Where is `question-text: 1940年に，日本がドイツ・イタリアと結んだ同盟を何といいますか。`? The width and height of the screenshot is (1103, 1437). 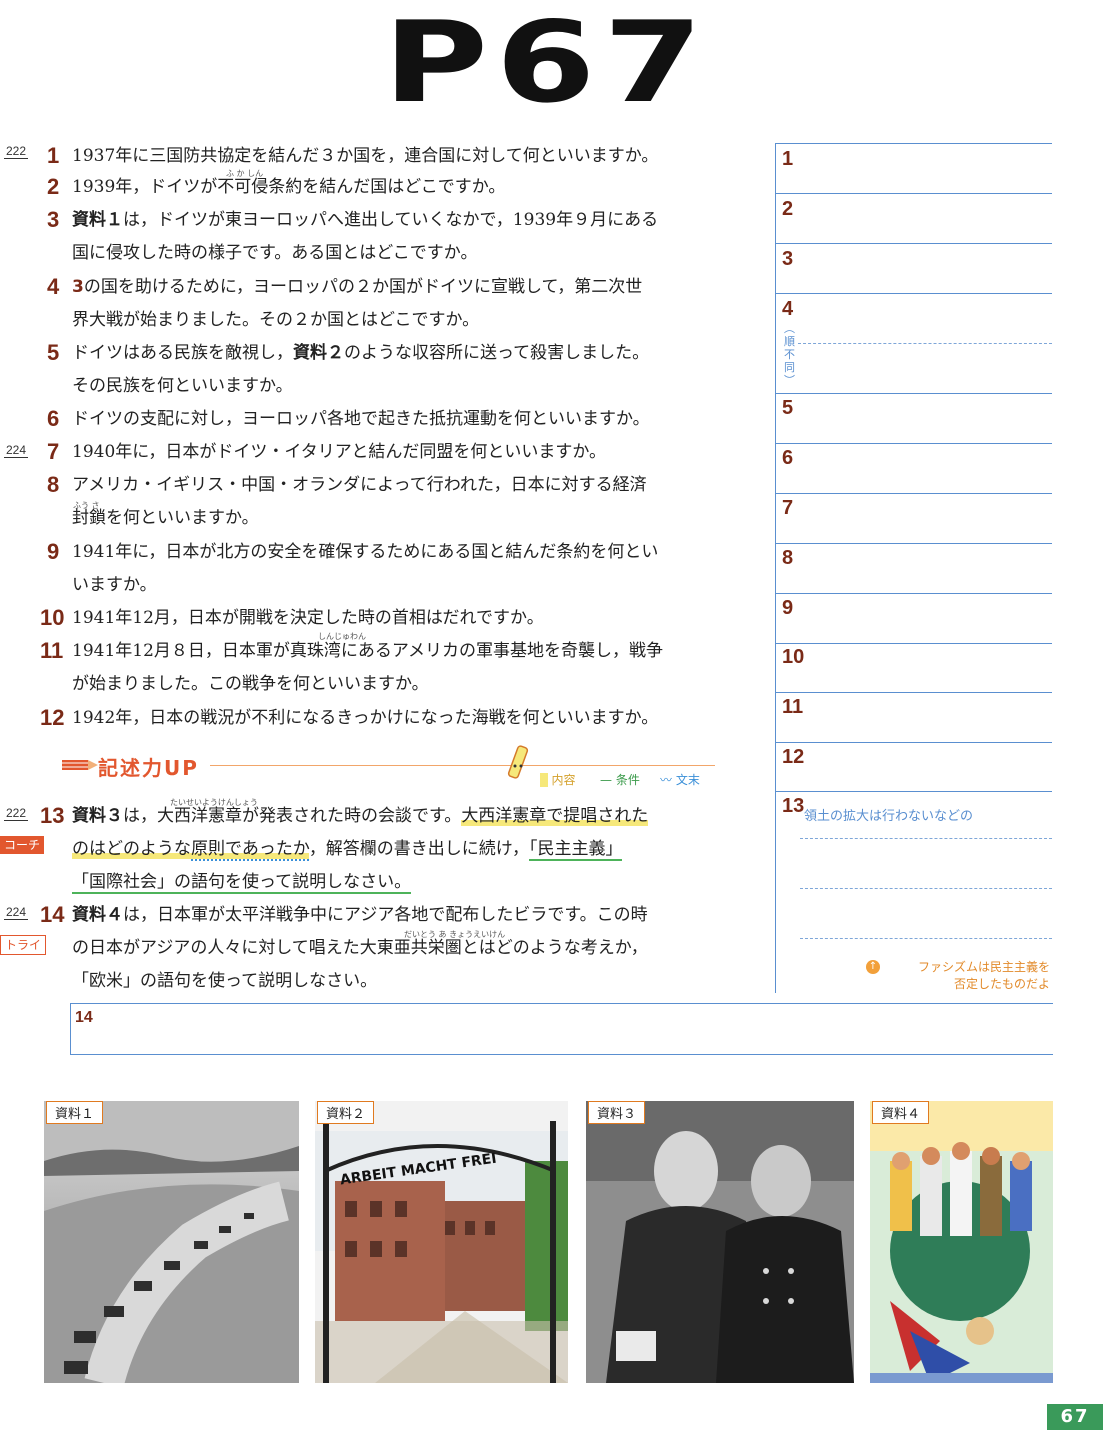
question-text: 1940年に，日本がドイツ・イタリアと結んだ同盟を何といいますか。 is located at coordinates (339, 452).